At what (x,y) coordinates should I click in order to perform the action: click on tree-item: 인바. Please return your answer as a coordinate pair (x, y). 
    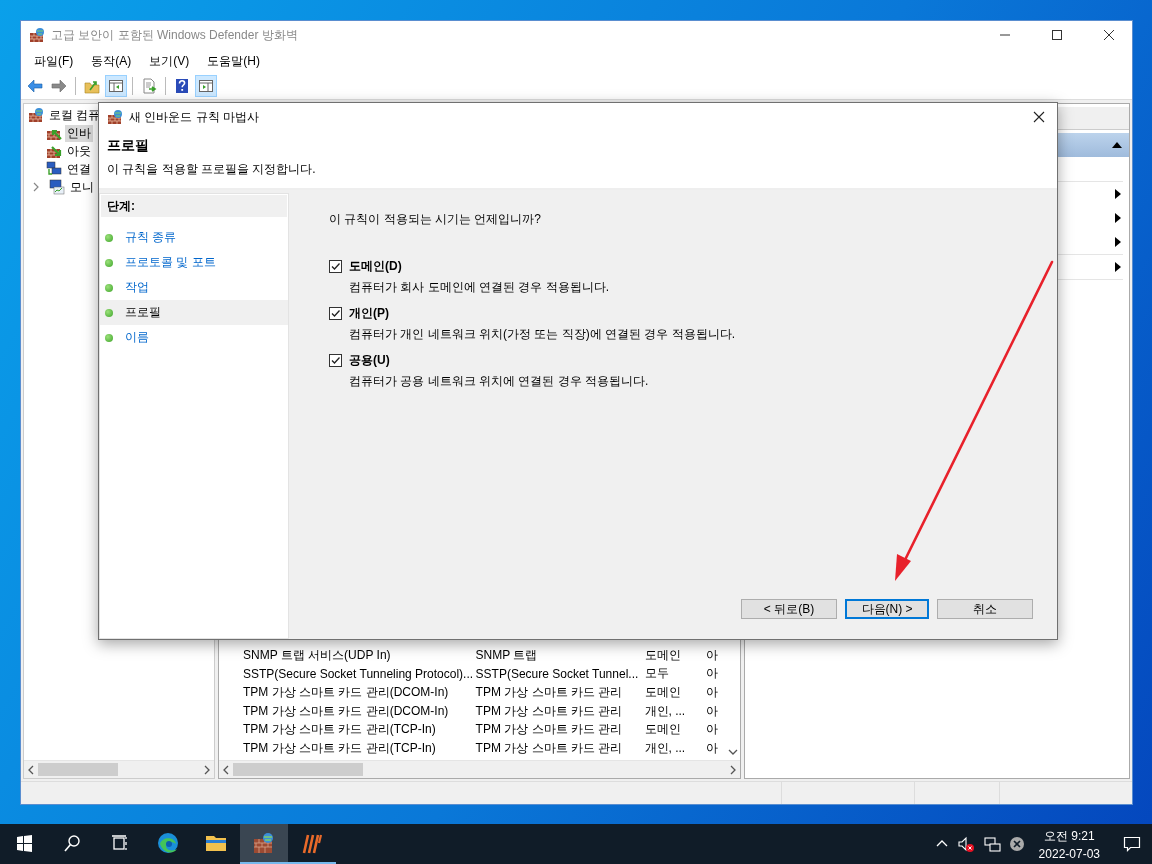
    Looking at the image, I should click on (79, 133).